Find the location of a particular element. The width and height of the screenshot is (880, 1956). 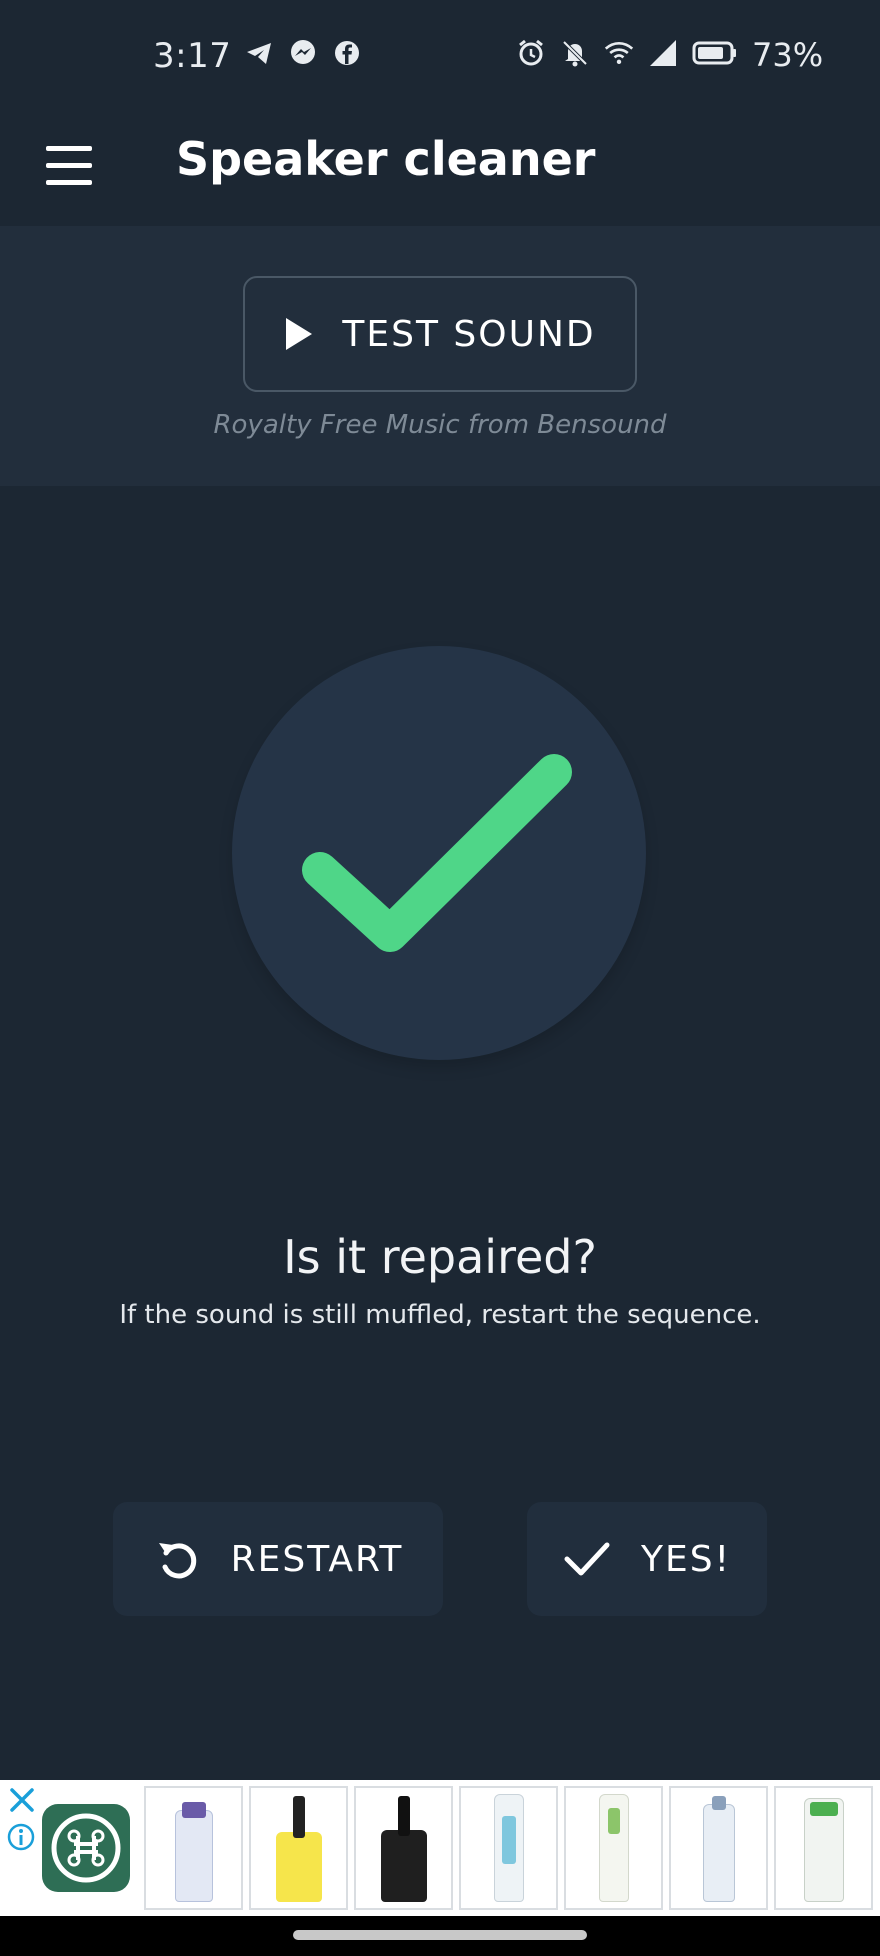

signal-icon is located at coordinates (663, 53).